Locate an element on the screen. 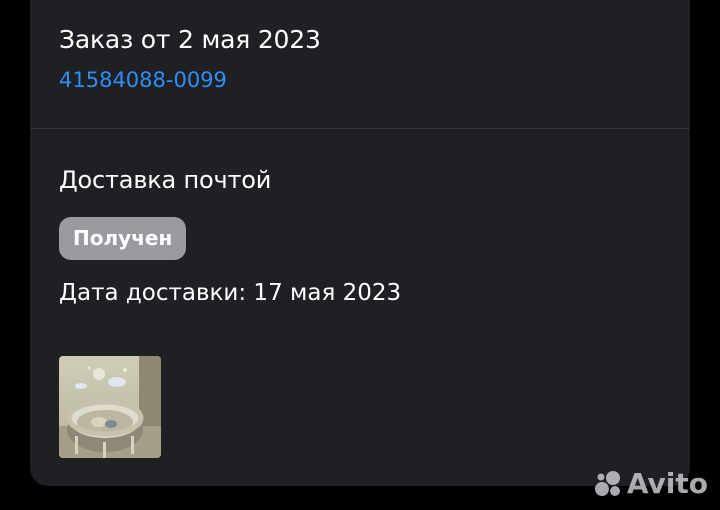 This screenshot has height=510, width=720. baby-crib-image is located at coordinates (110, 407).